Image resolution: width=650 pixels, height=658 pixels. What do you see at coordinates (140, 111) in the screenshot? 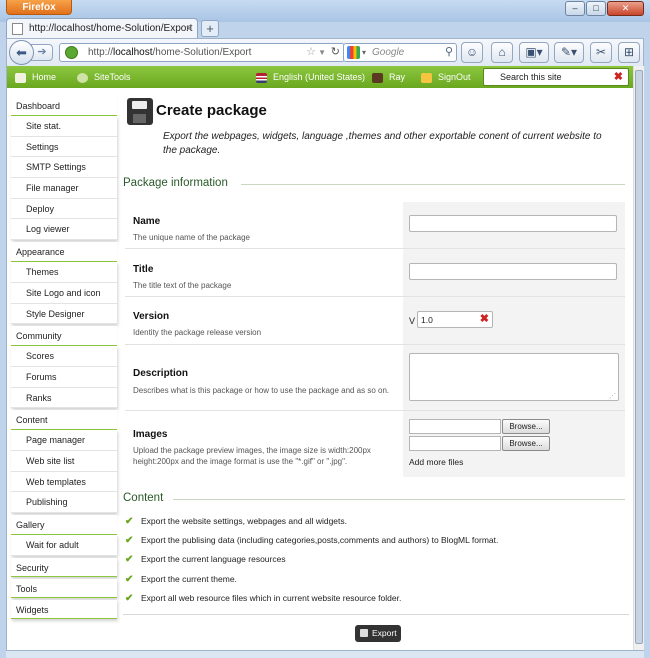
I see `save-disk-icon` at bounding box center [140, 111].